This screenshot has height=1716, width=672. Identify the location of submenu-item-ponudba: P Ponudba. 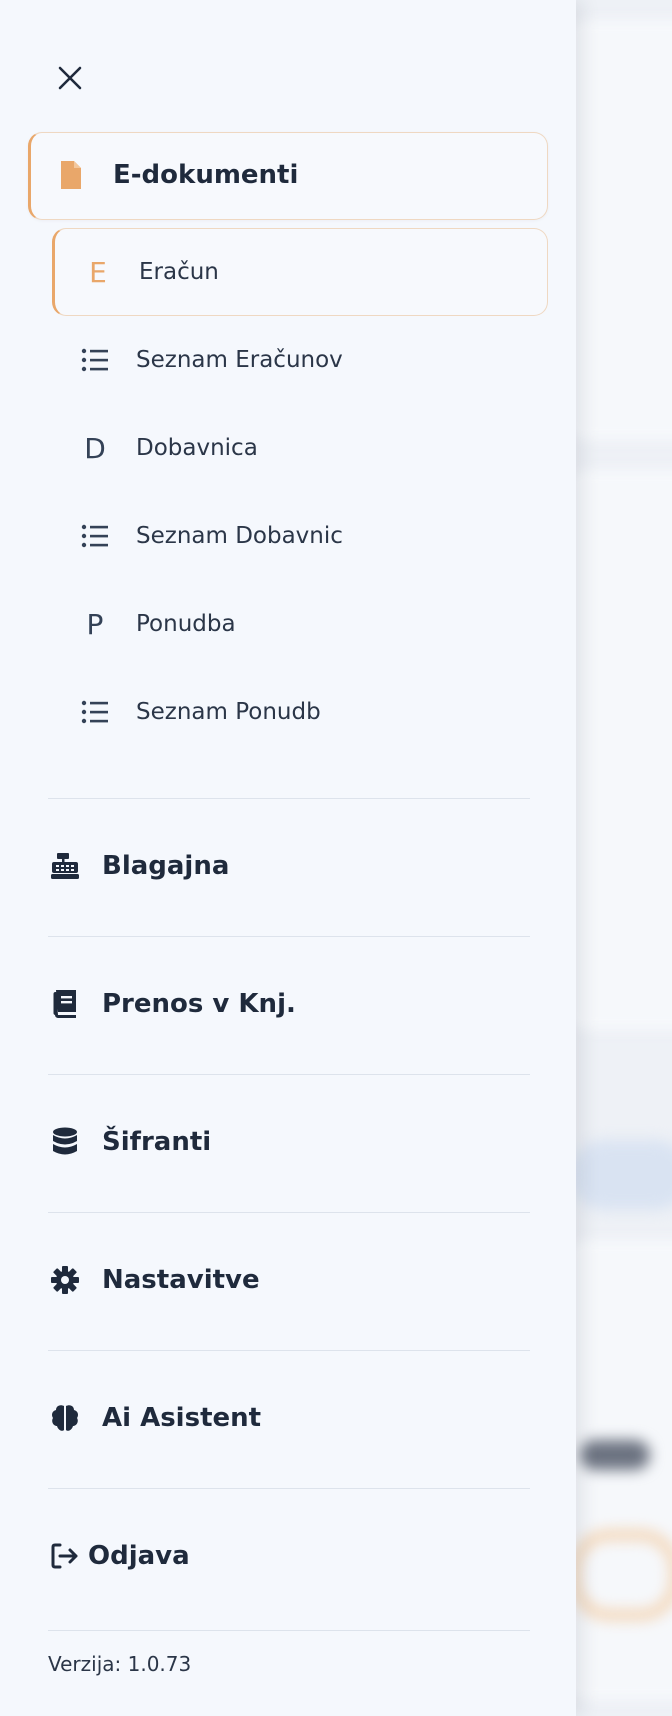
(300, 624).